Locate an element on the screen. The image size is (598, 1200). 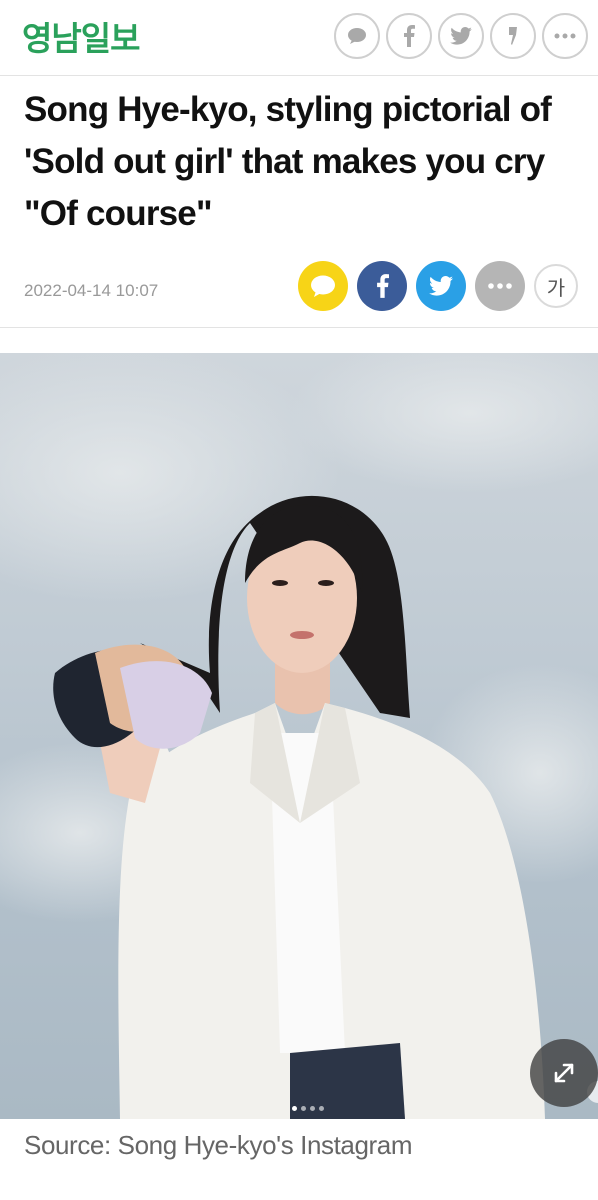
font-size-button: 가 is located at coordinates (556, 286).